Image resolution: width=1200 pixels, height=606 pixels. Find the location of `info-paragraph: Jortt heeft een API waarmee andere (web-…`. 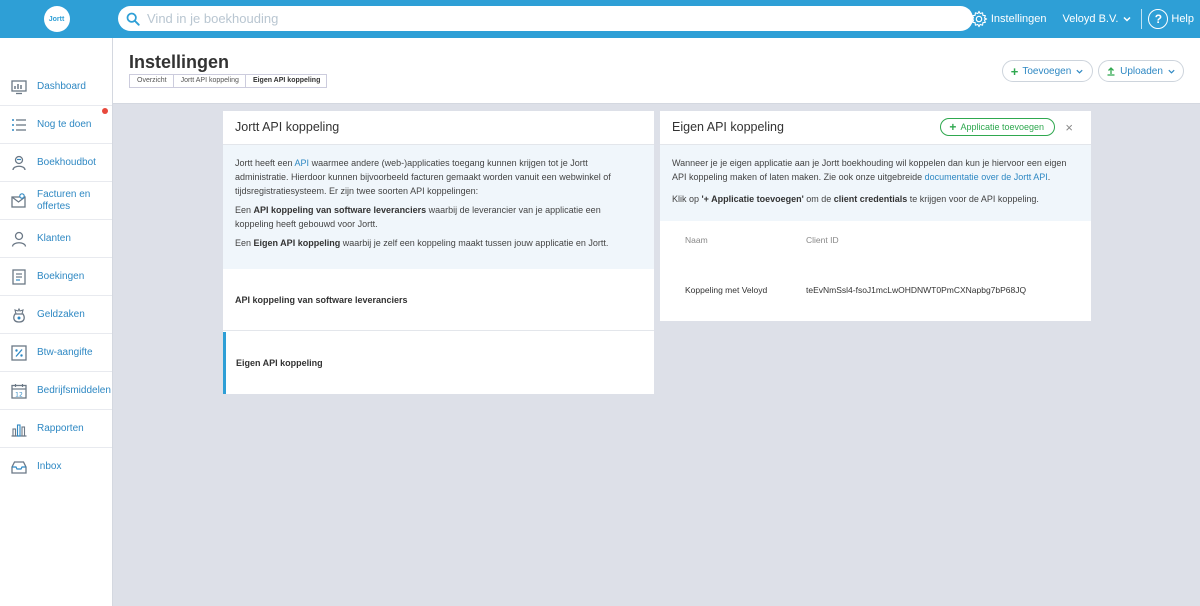

info-paragraph: Jortt heeft een API waarmee andere (web-… is located at coordinates (423, 177).